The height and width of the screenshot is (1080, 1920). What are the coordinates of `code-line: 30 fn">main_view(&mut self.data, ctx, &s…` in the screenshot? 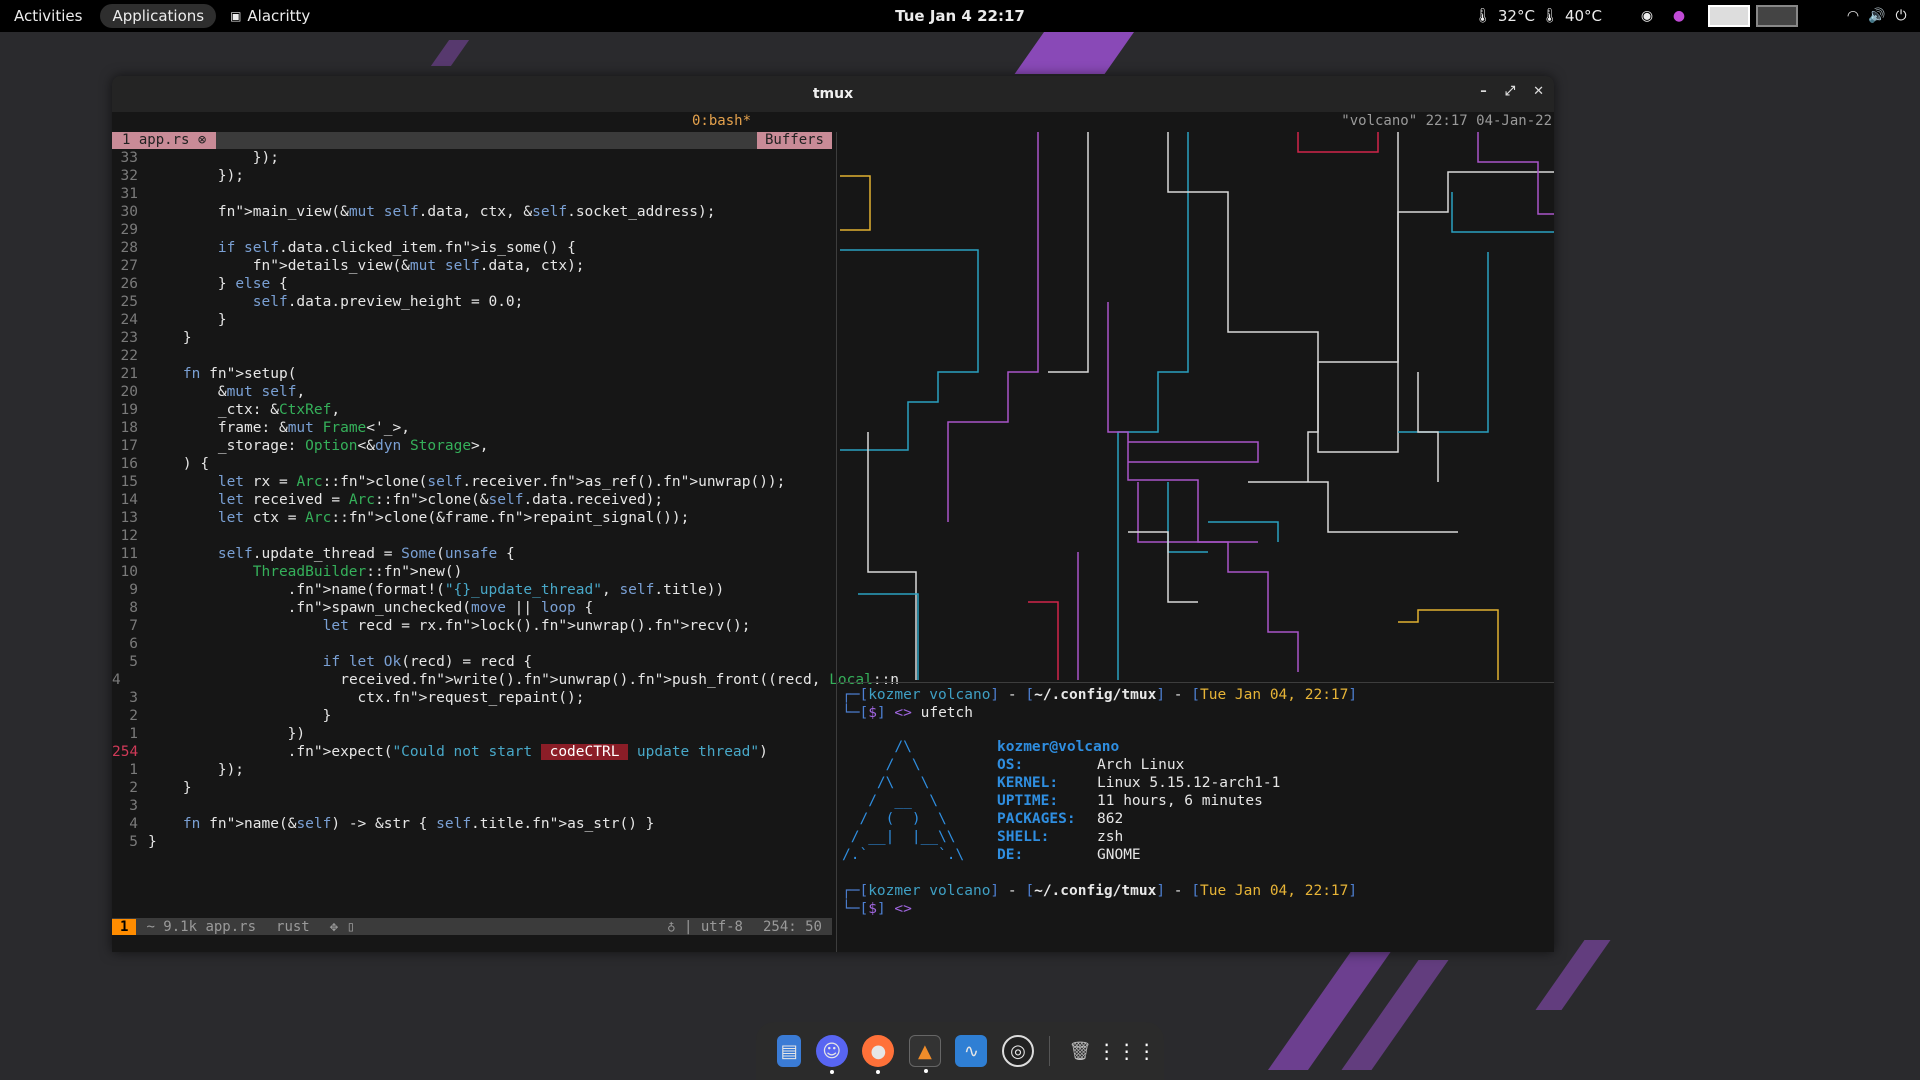 It's located at (472, 212).